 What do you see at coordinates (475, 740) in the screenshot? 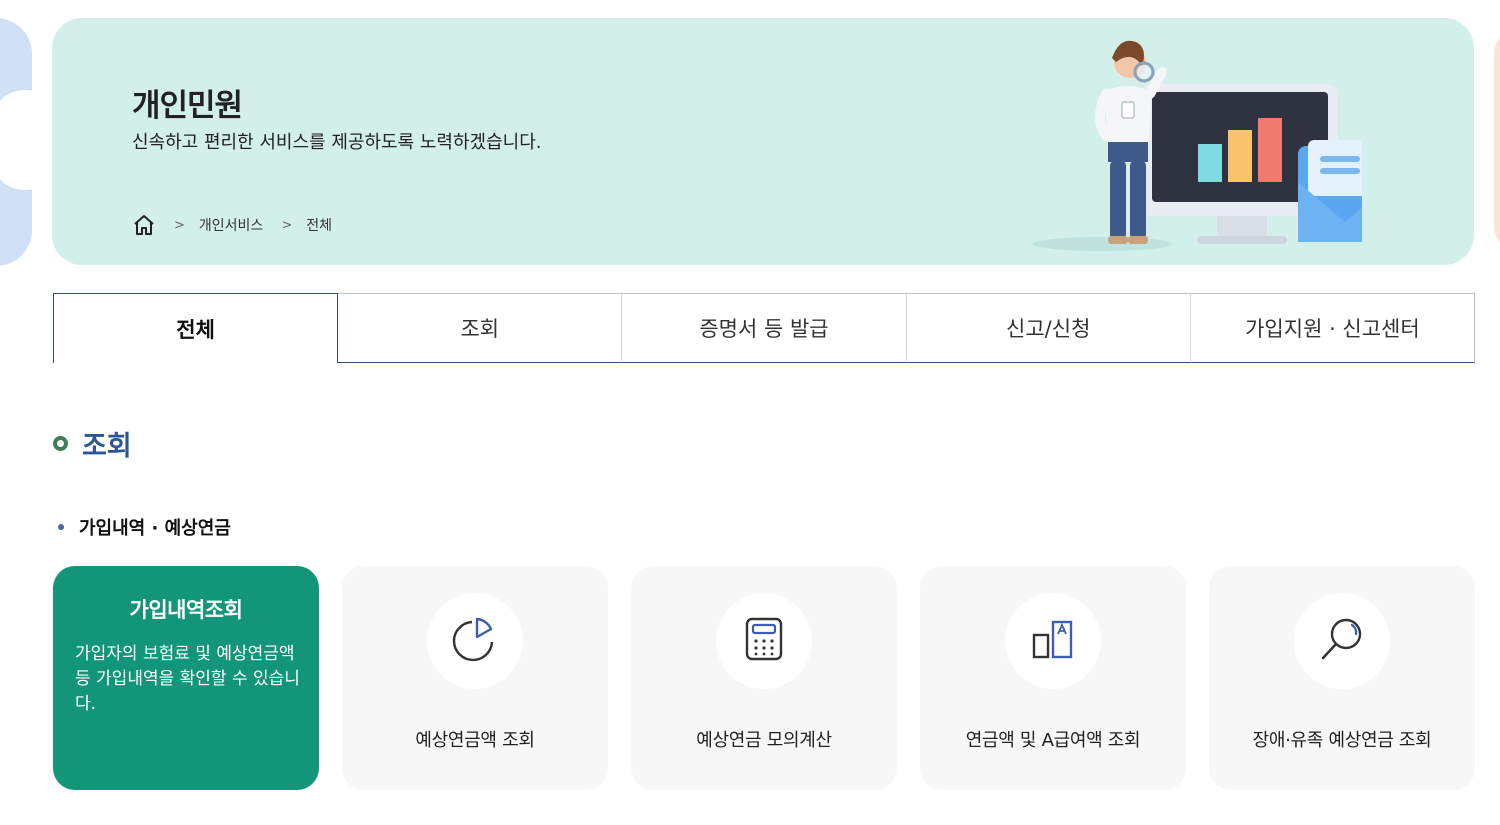
I see `card-label: 예상연금액 조회` at bounding box center [475, 740].